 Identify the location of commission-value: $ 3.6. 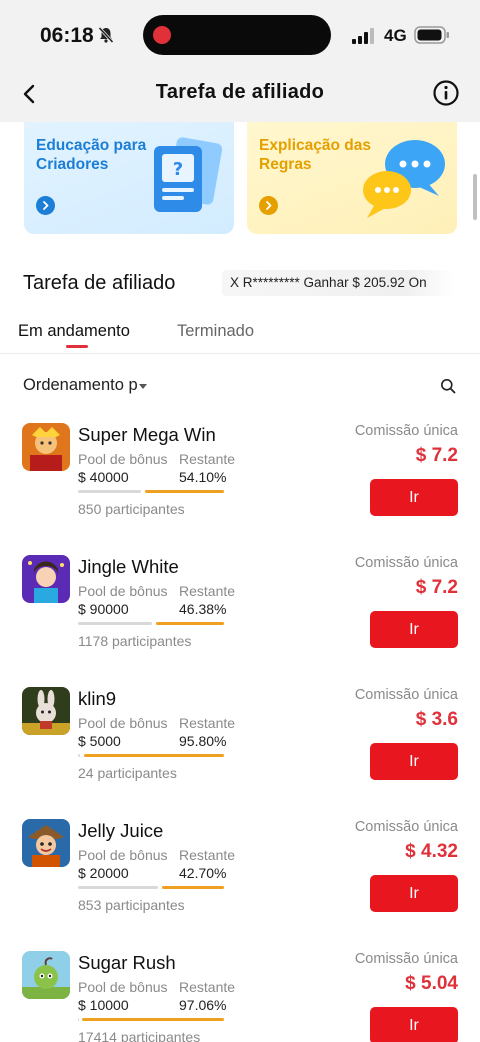
(436, 719).